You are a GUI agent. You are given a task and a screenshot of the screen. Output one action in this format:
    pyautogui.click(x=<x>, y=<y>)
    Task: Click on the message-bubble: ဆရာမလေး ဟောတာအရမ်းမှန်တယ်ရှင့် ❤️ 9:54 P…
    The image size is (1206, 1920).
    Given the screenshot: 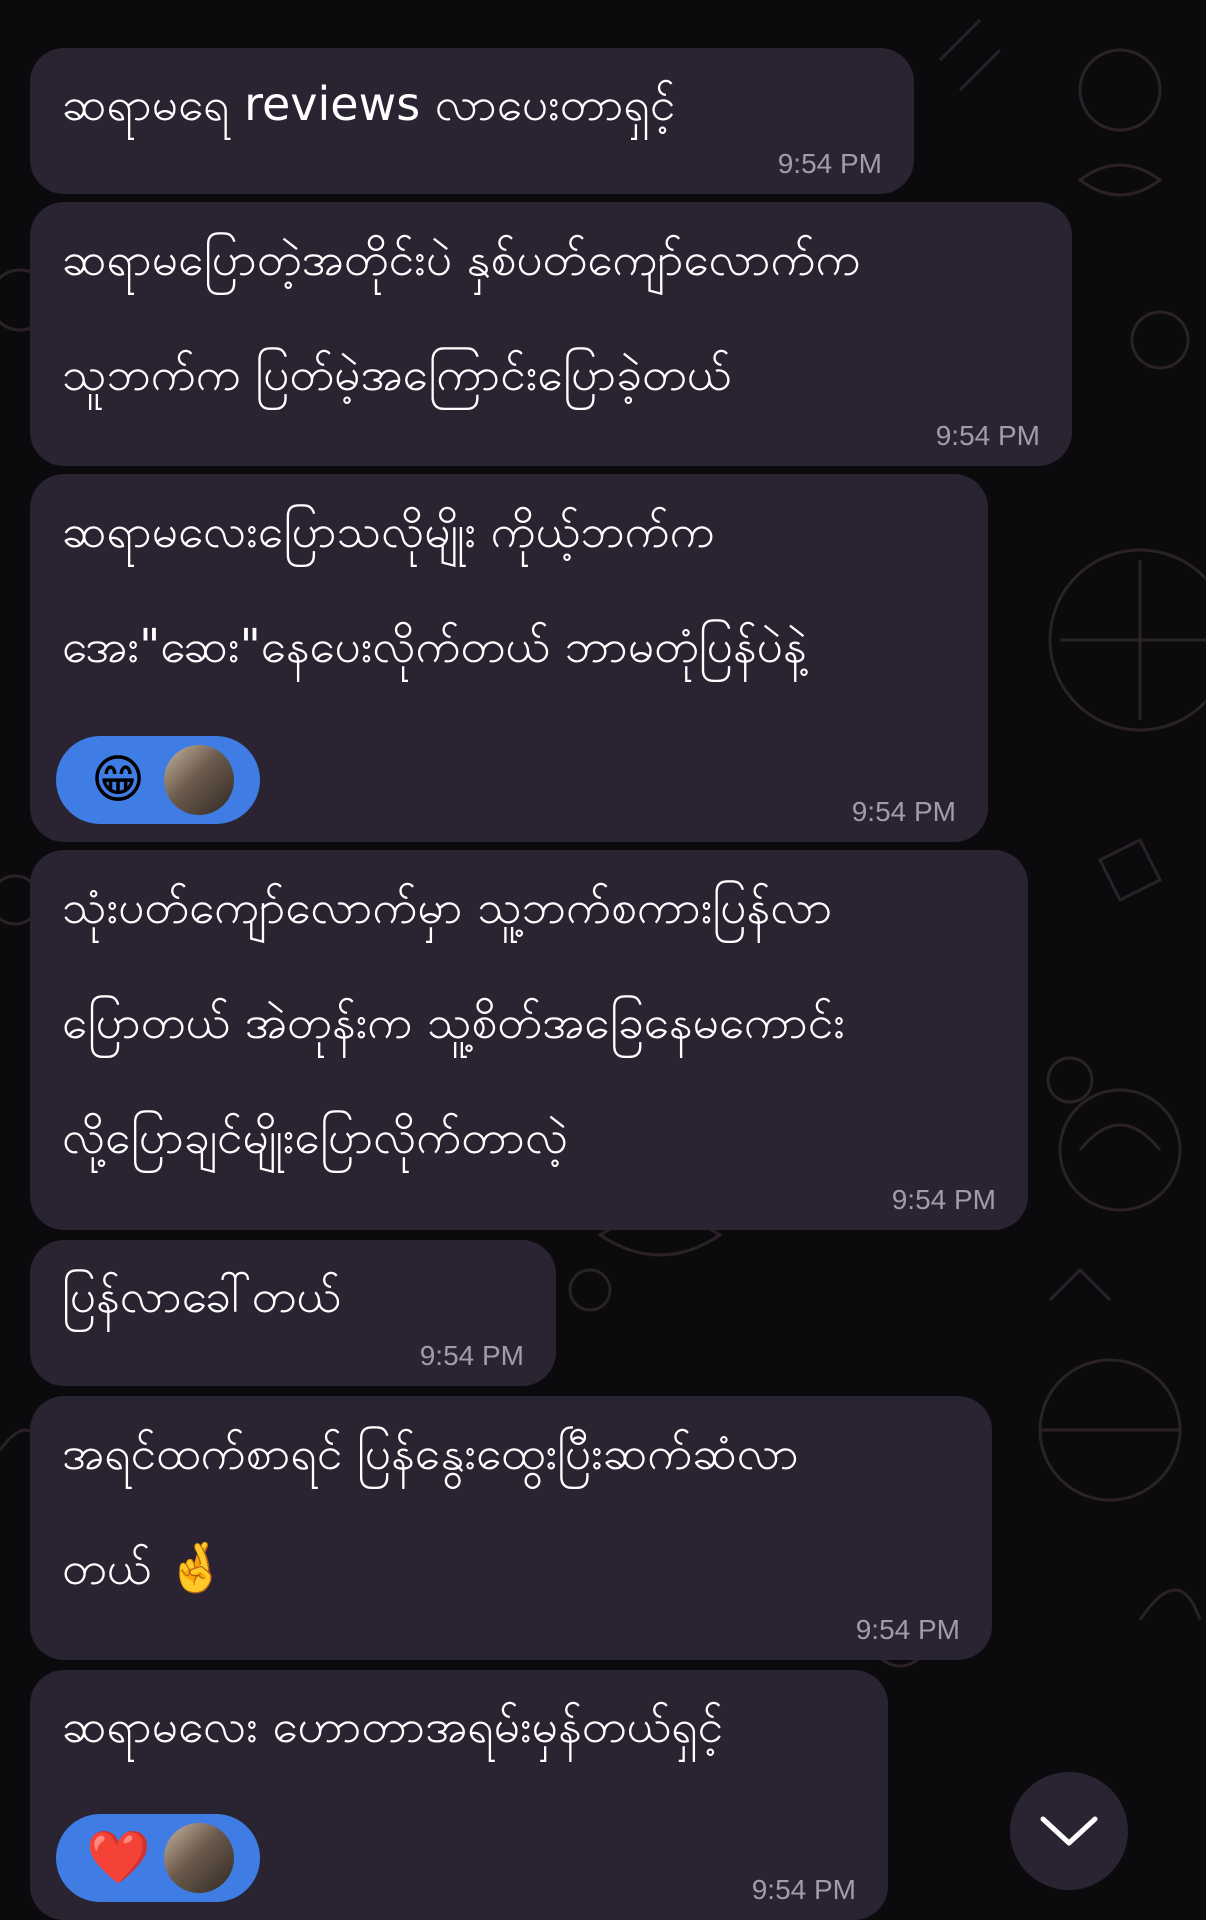 What is the action you would take?
    pyautogui.click(x=459, y=1795)
    